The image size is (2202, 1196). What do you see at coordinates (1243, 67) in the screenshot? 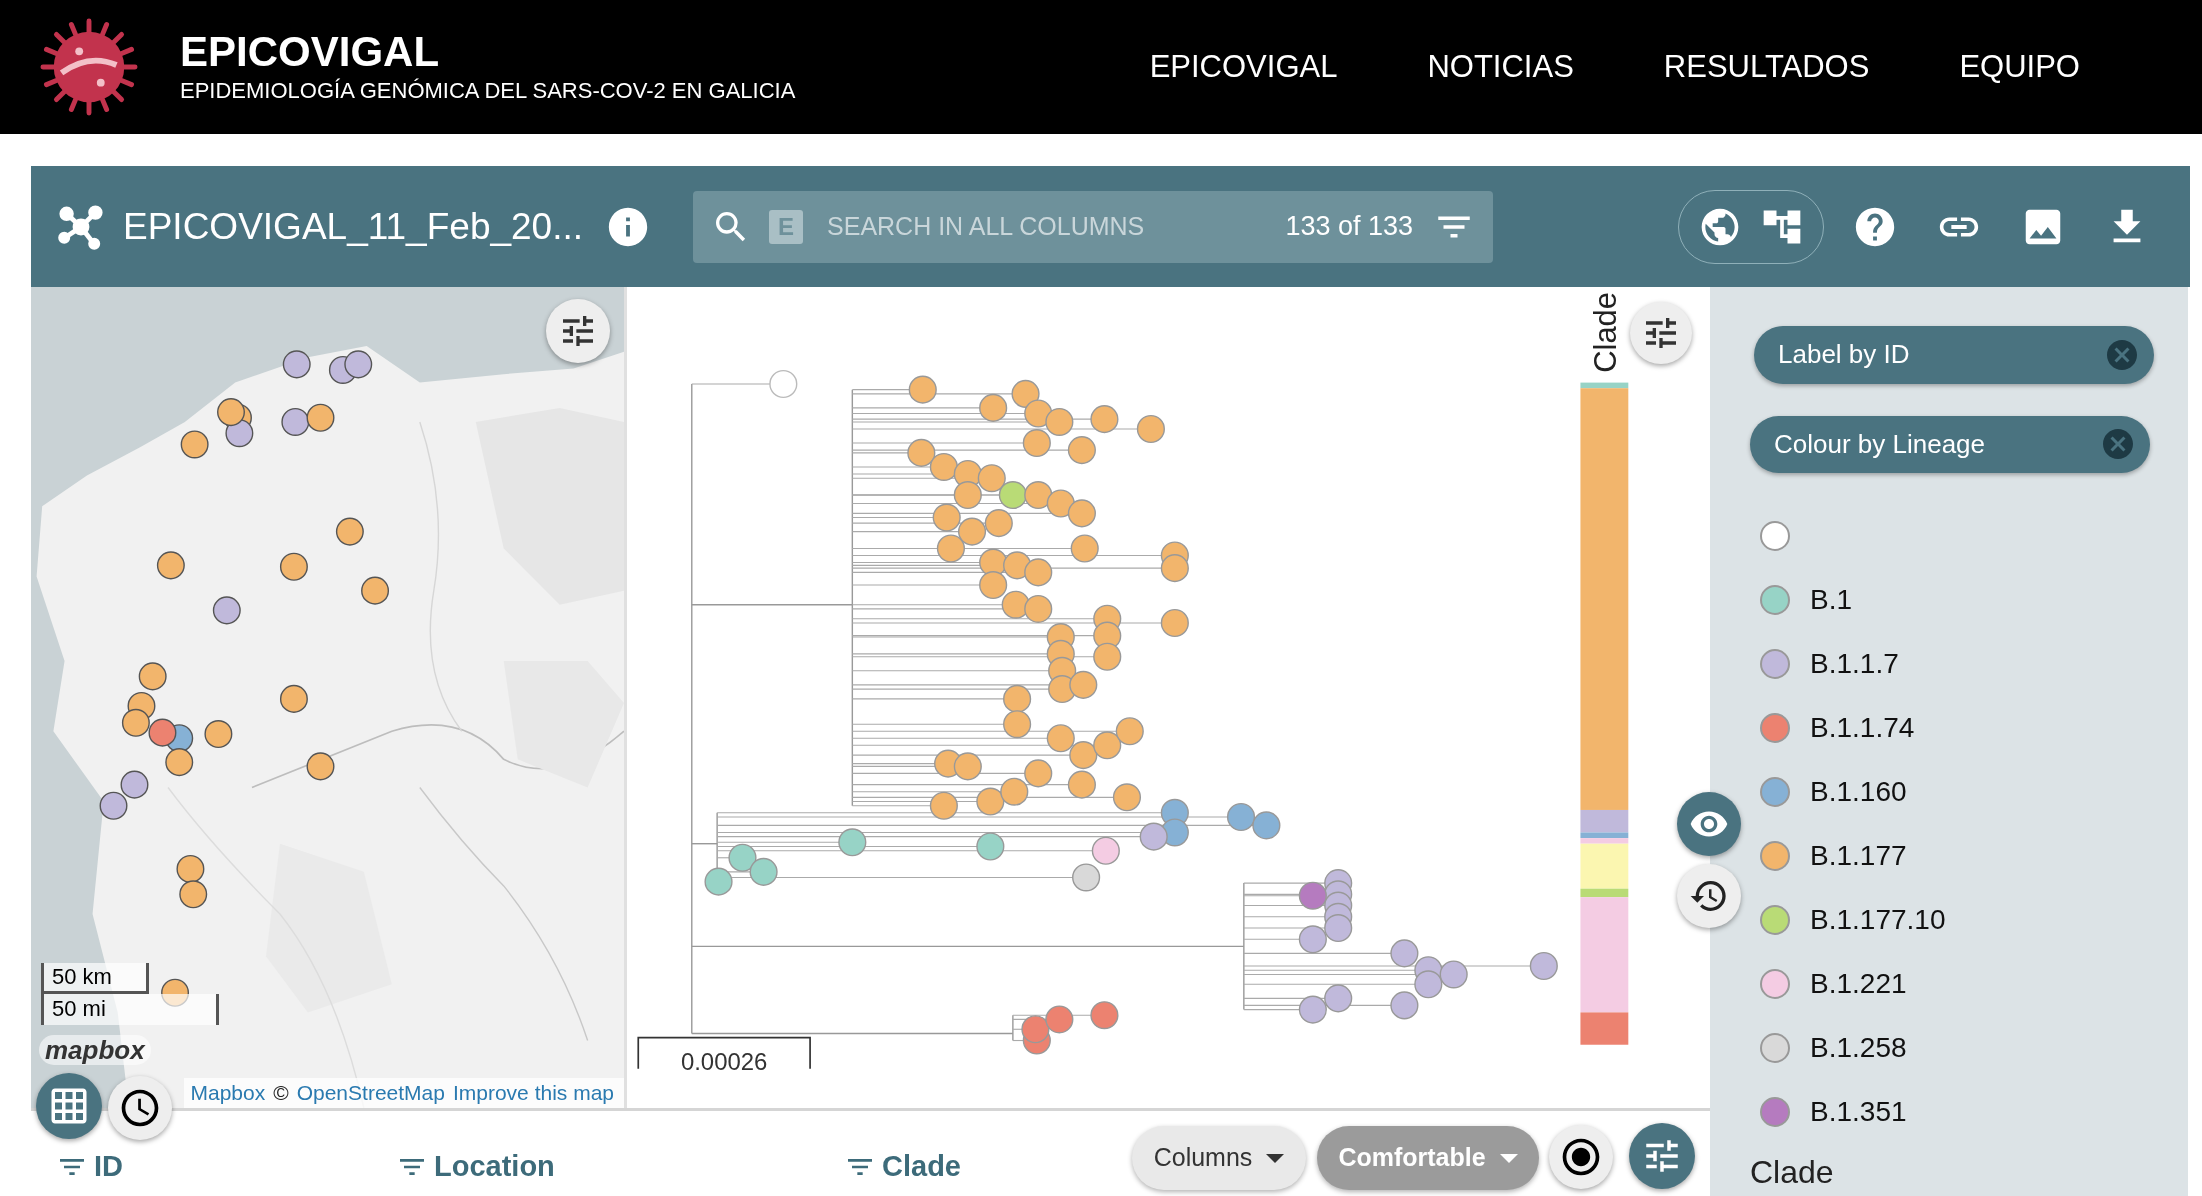
I see `nav-link: EPICOVIGAL` at bounding box center [1243, 67].